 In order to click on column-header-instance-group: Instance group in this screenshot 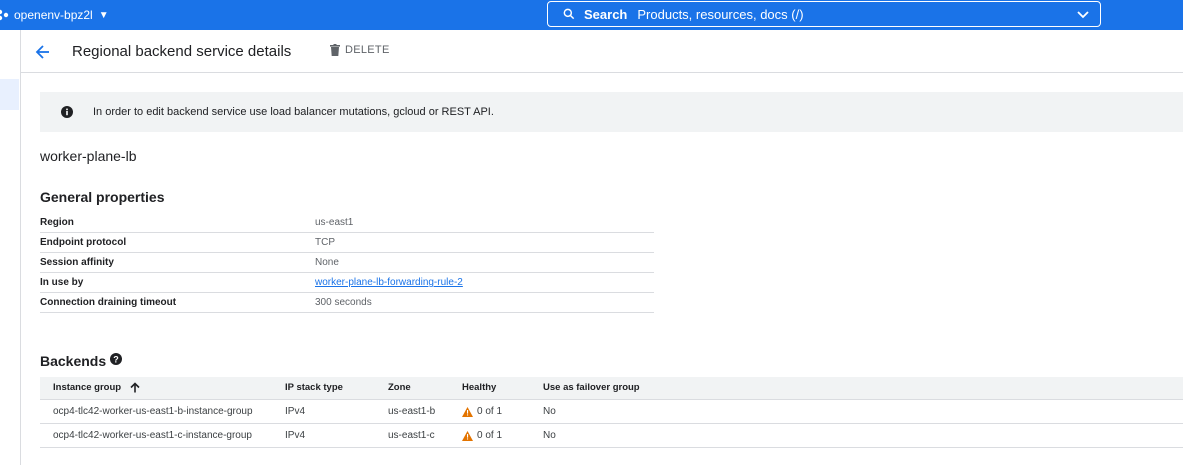, I will do `click(96, 387)`.